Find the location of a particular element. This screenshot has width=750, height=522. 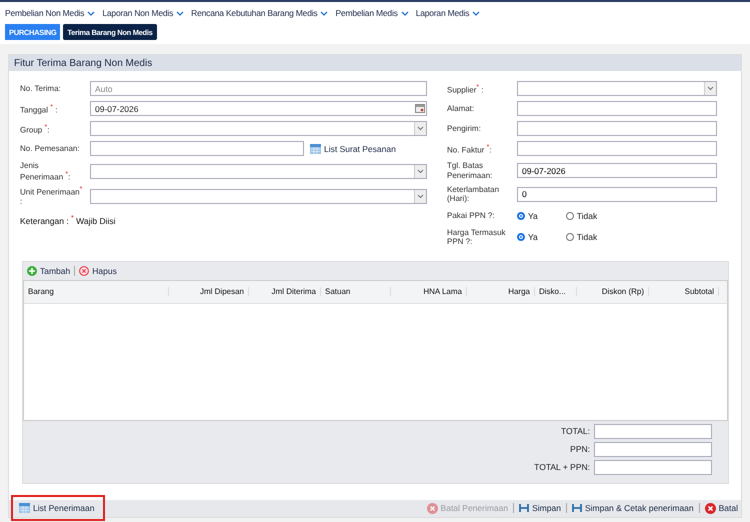

text-field: Auto is located at coordinates (258, 88).